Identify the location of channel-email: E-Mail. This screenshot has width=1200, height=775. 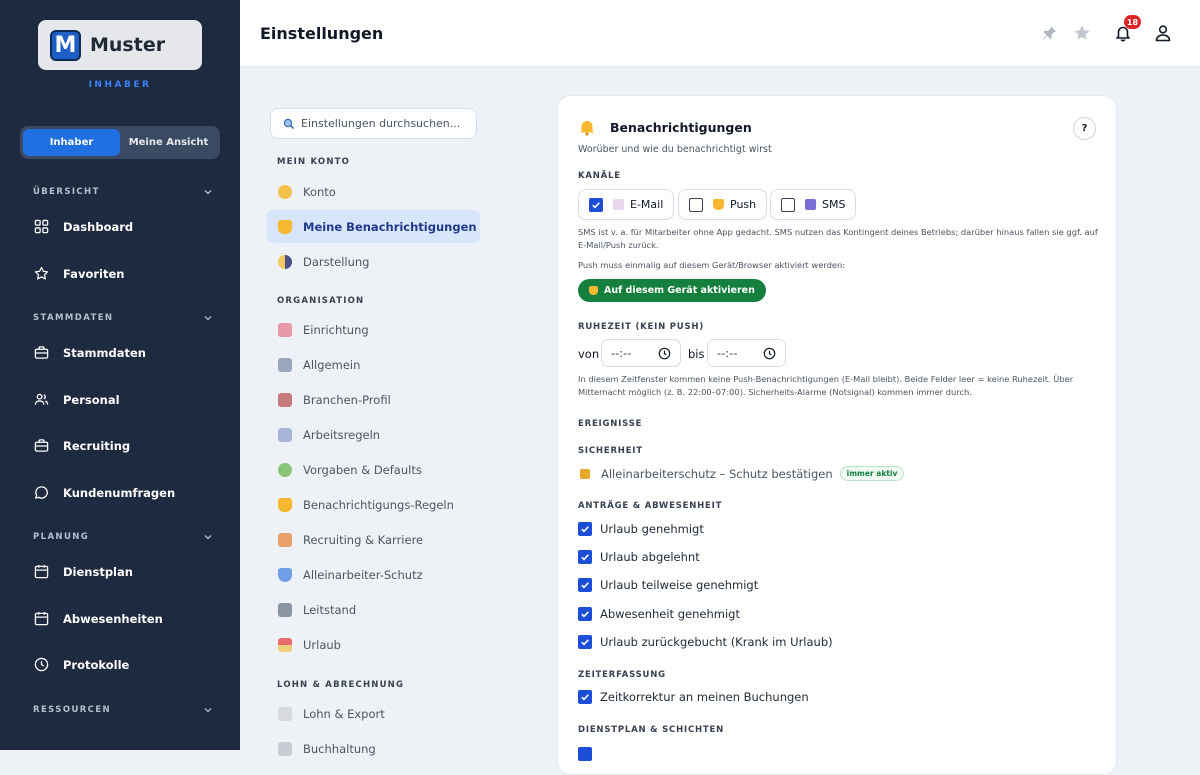
(626, 204).